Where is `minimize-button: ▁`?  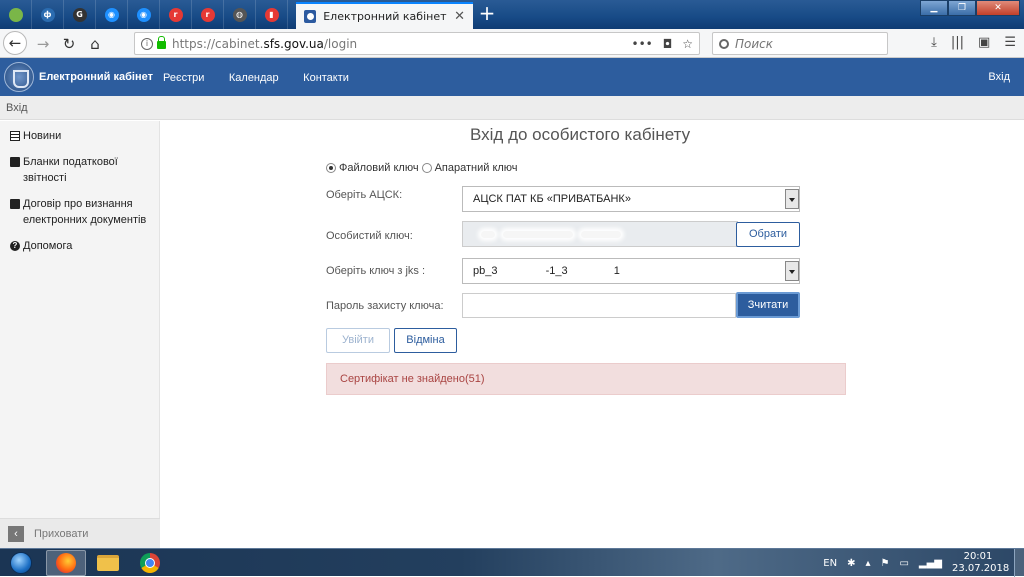
minimize-button: ▁ is located at coordinates (934, 8).